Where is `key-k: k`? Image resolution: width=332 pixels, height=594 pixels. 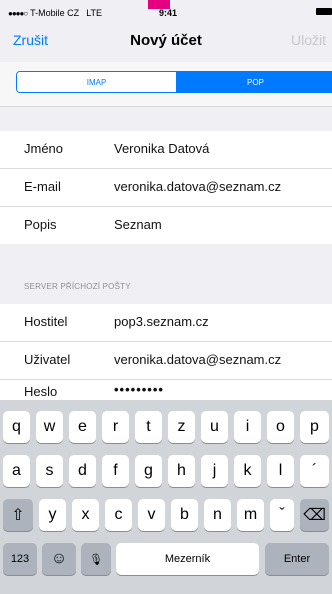
key-k: k is located at coordinates (247, 471).